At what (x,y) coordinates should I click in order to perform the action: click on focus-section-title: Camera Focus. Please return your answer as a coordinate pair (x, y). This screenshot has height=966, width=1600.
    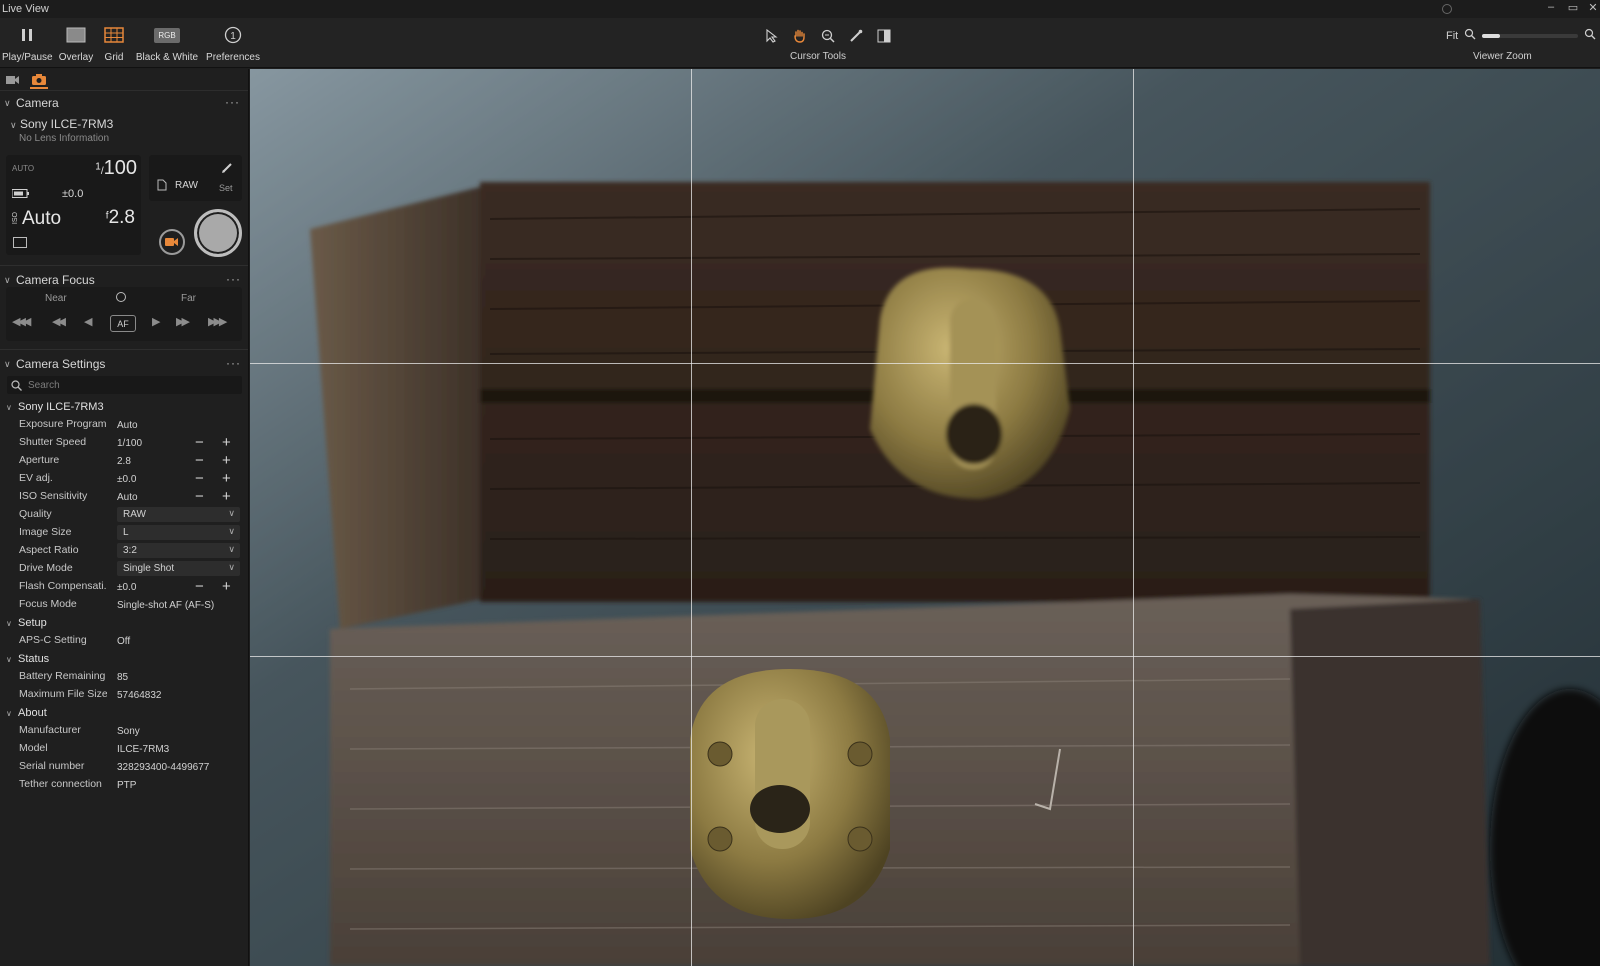
    Looking at the image, I should click on (55, 280).